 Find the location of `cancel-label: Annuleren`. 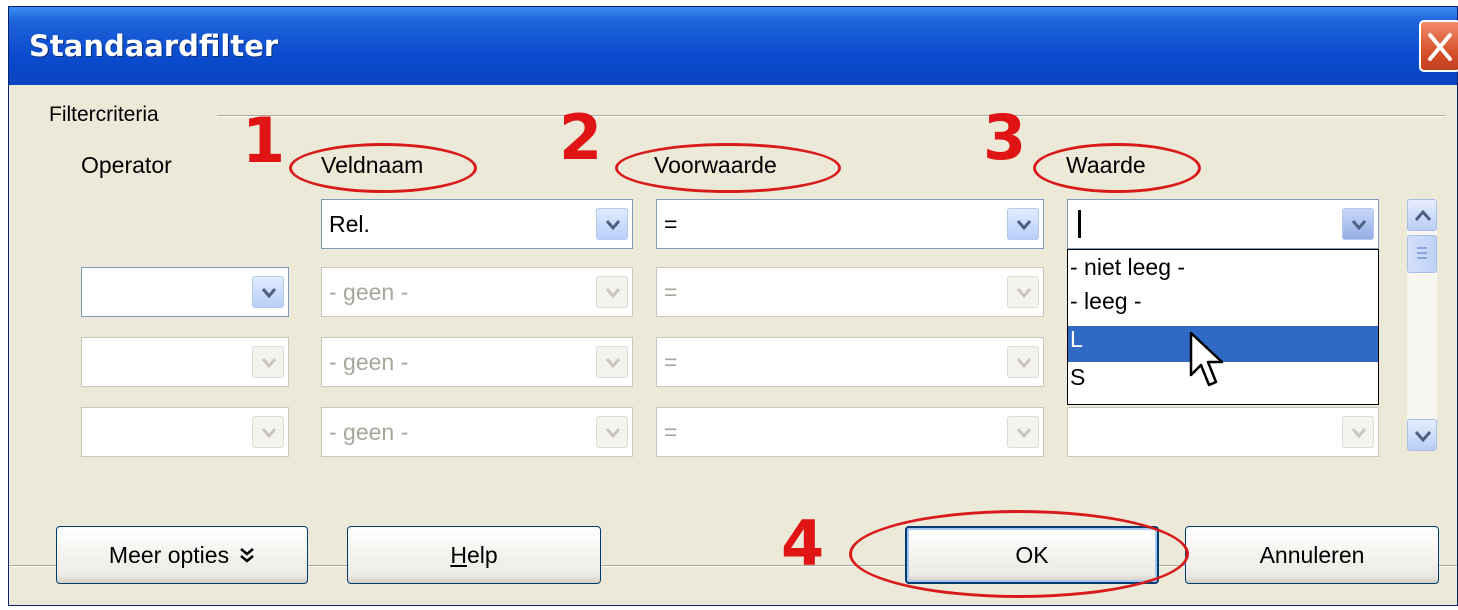

cancel-label: Annuleren is located at coordinates (1312, 554).